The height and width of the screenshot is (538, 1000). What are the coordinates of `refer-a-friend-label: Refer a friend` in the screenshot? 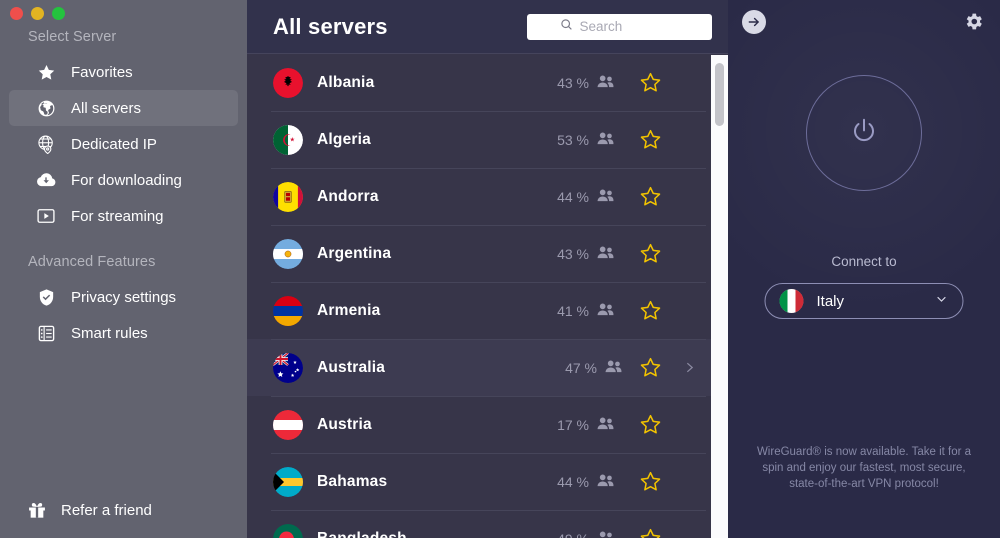 It's located at (106, 510).